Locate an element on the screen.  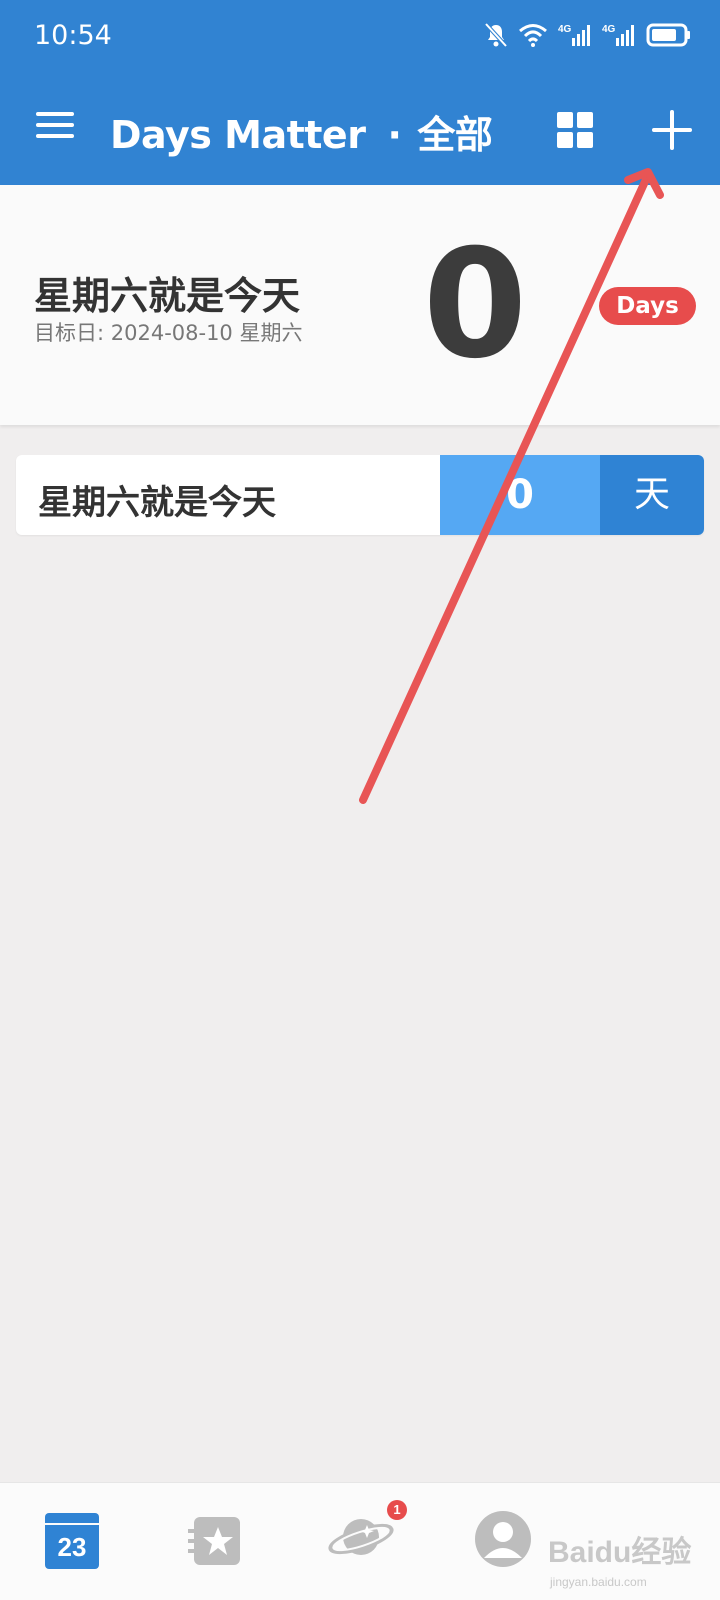
notification-badge: 1 is located at coordinates (397, 1510).